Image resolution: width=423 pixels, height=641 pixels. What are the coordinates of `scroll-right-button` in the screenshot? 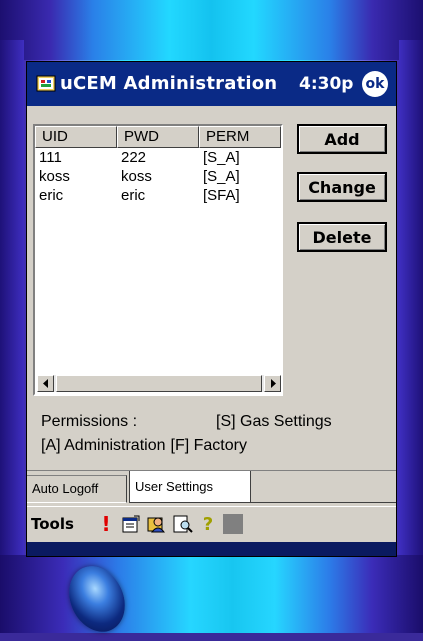 It's located at (272, 383).